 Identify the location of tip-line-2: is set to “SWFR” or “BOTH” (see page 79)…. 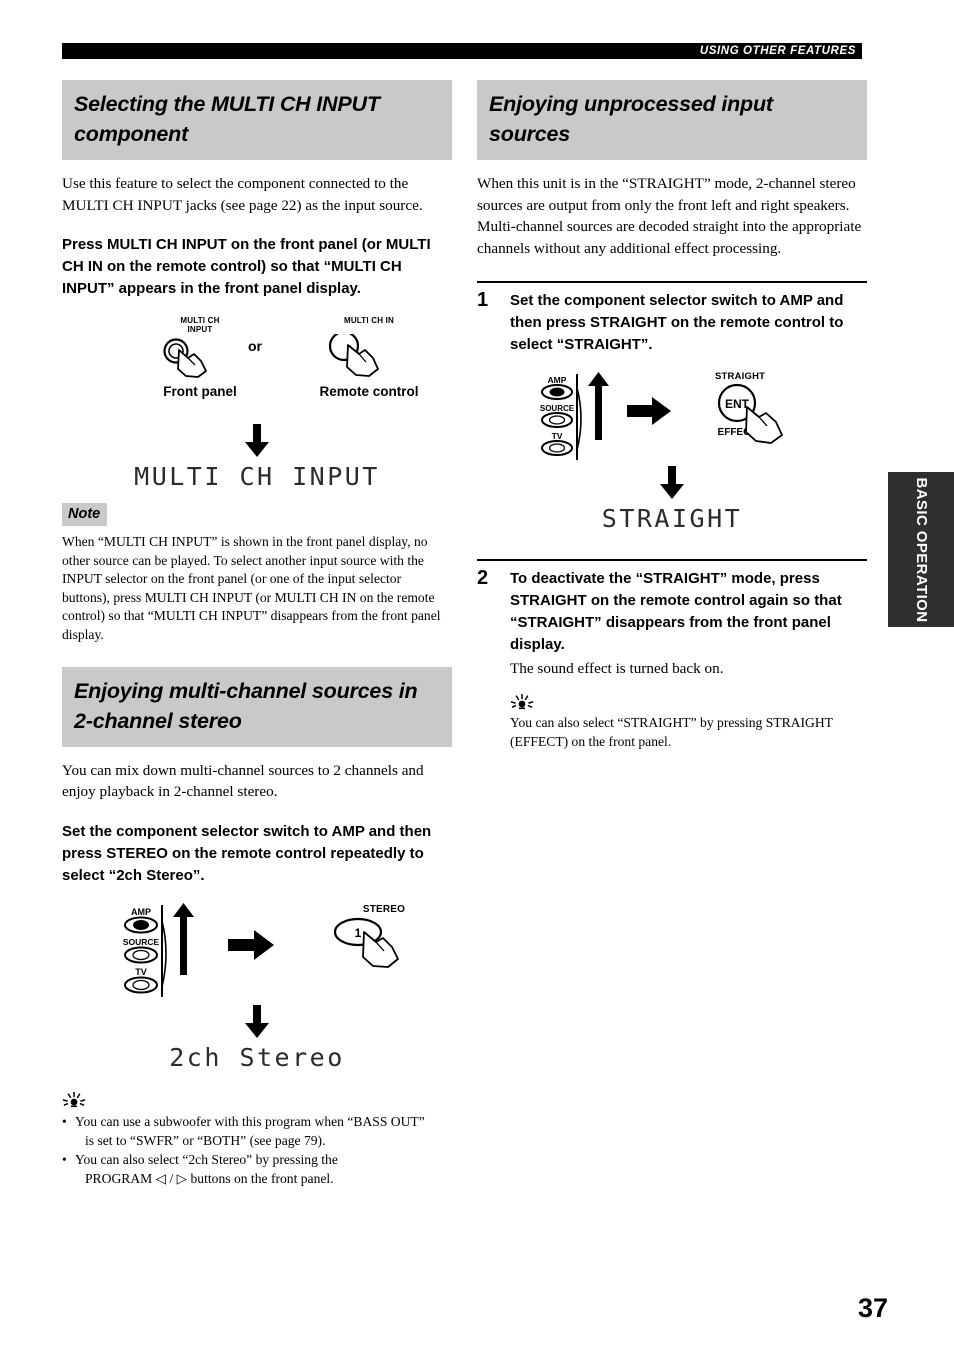
(205, 1140).